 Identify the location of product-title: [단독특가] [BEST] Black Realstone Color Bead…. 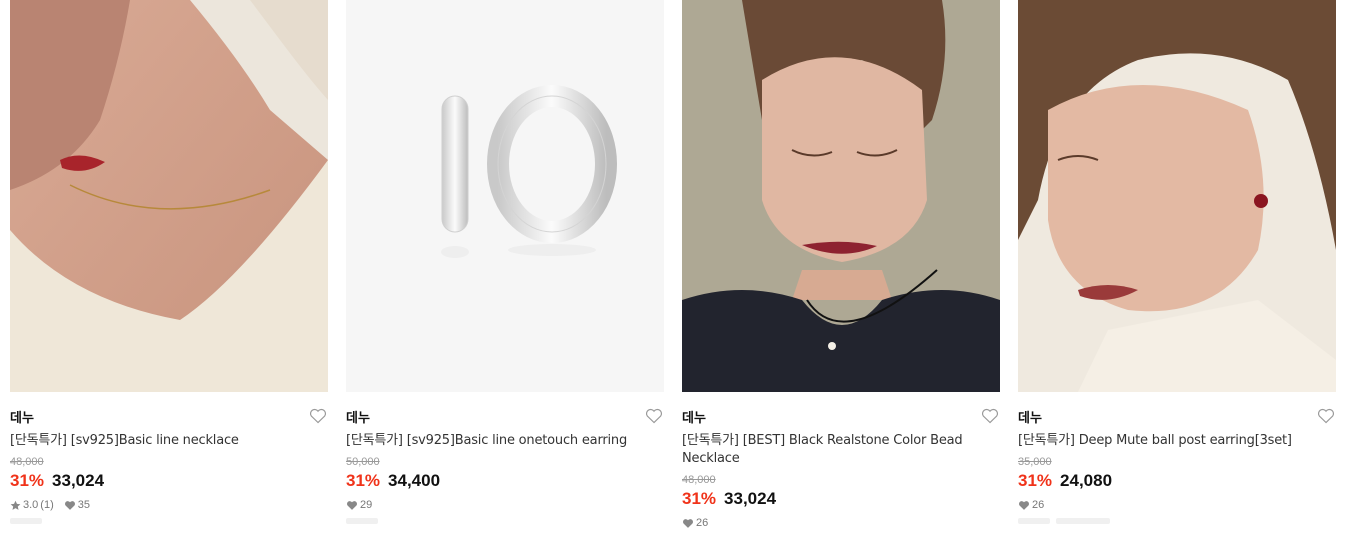
(841, 450).